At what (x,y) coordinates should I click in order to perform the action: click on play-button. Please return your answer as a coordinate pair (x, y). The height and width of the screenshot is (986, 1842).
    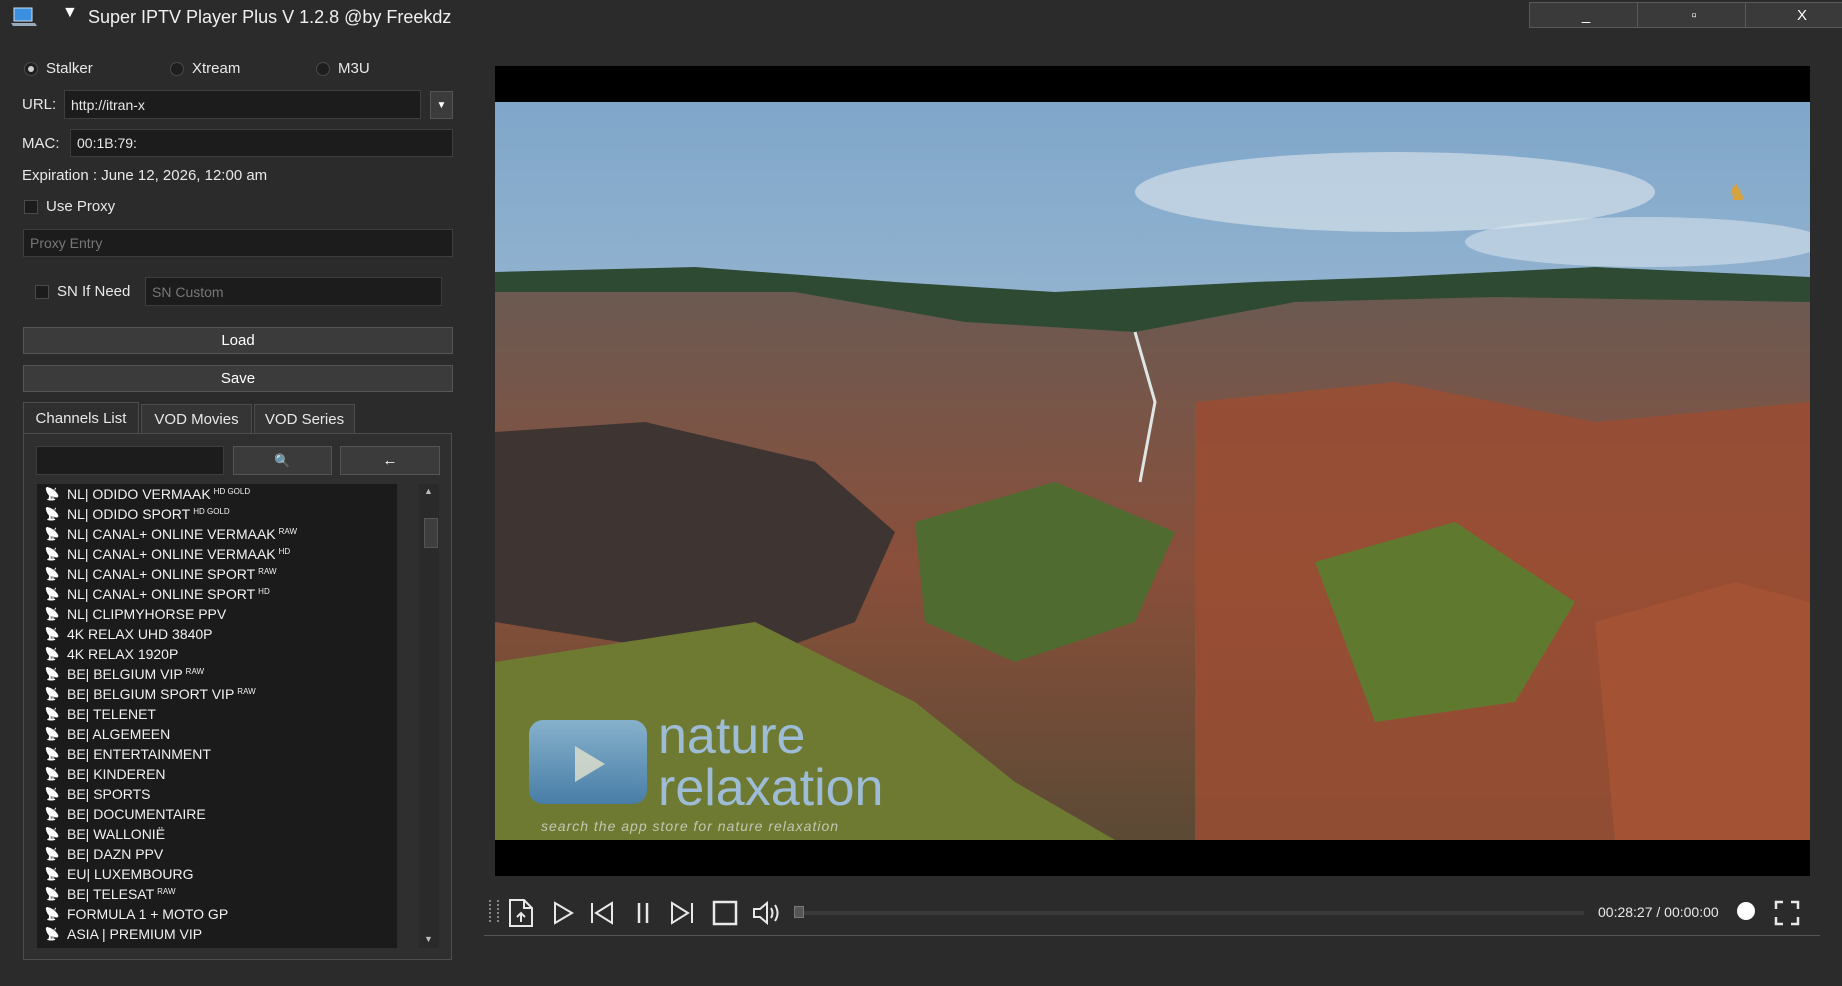
    Looking at the image, I should click on (563, 913).